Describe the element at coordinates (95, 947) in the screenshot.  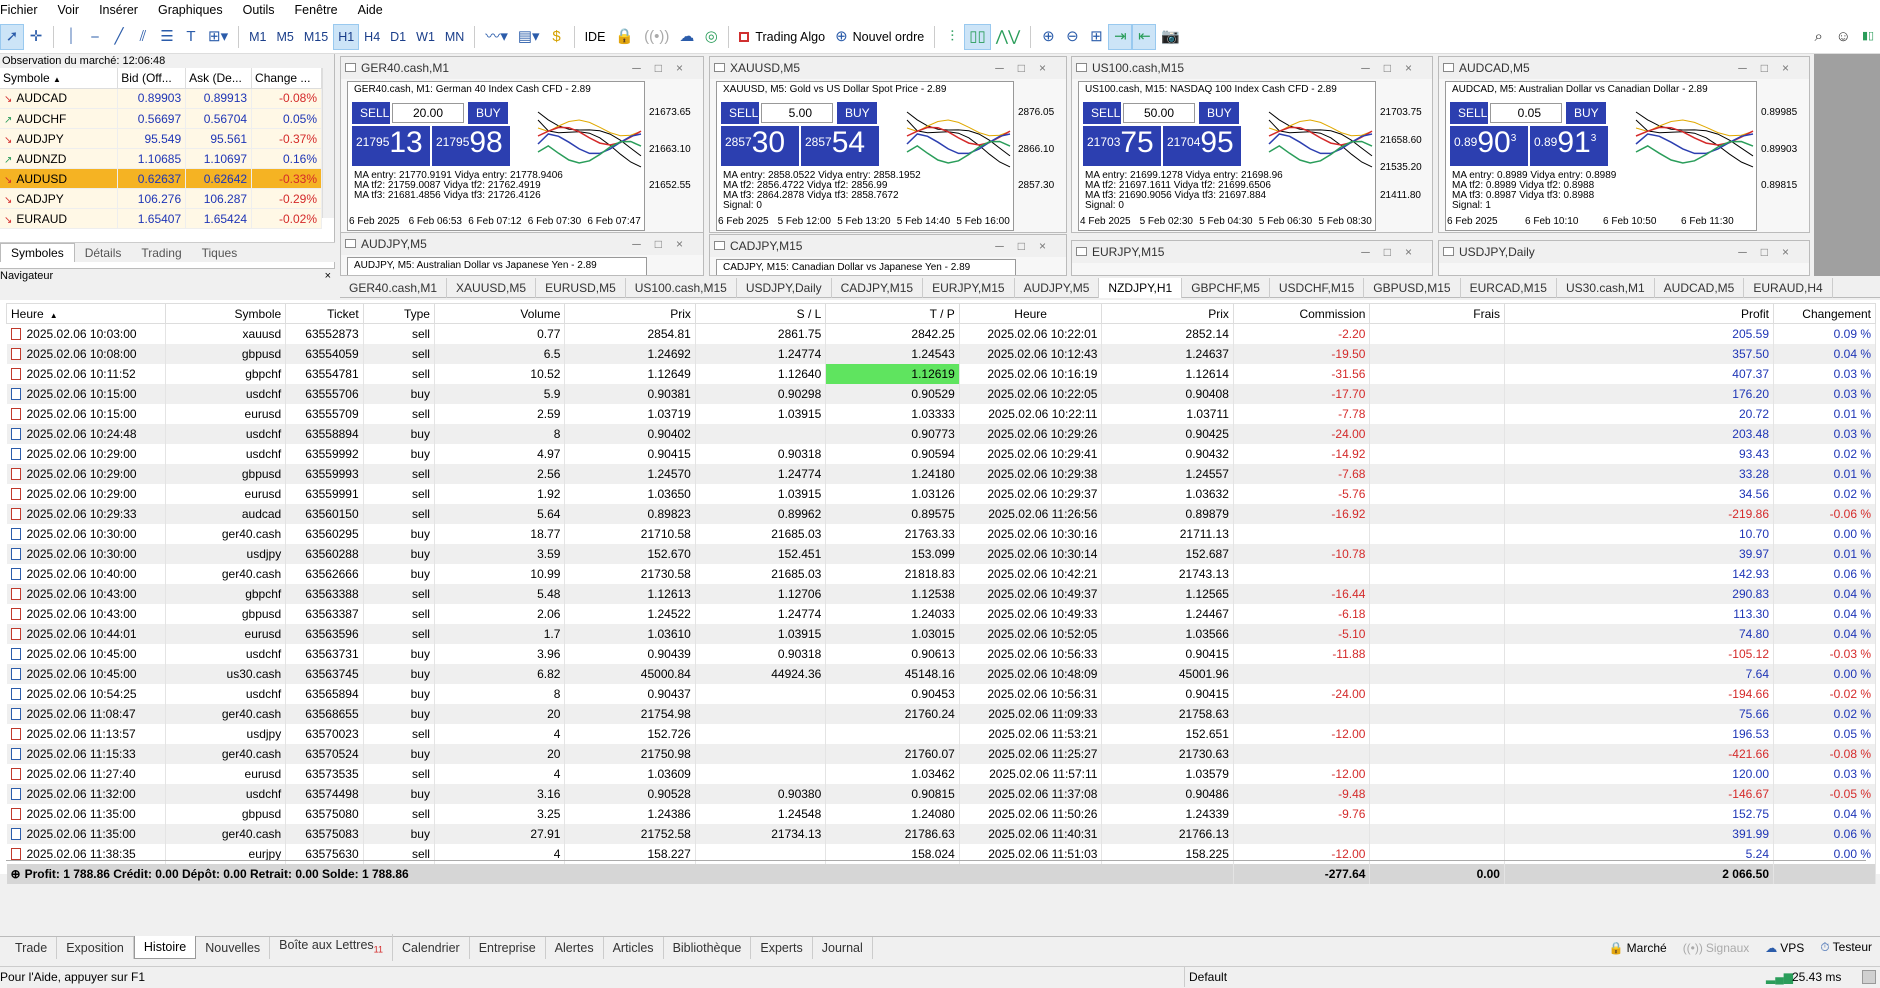
I see `toolbox-tab: Exposition` at that location.